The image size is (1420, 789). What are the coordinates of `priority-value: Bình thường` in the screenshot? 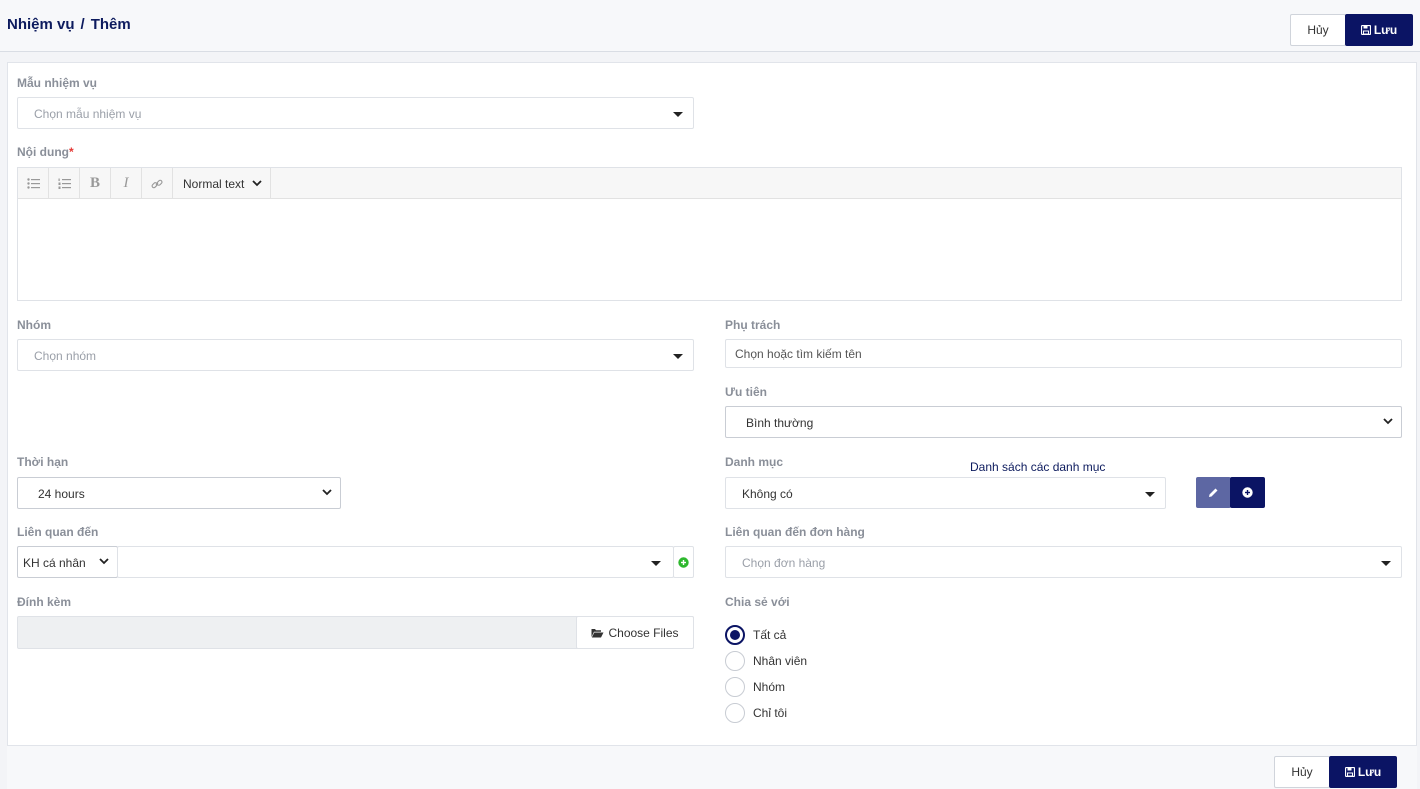 It's located at (780, 423).